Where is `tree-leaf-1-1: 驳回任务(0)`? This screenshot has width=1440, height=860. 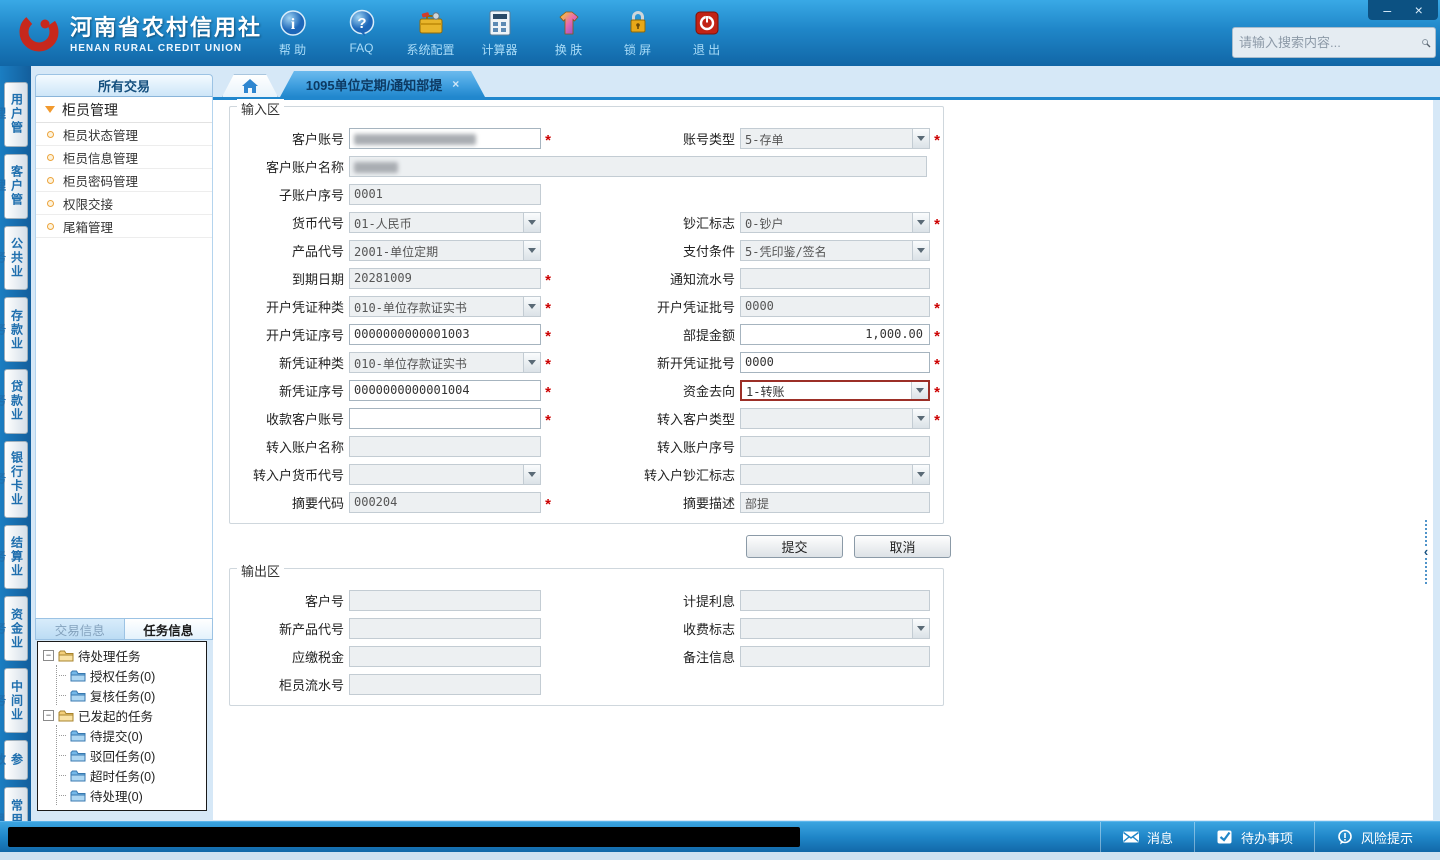
tree-leaf-1-1: 驳回任务(0) is located at coordinates (131, 755).